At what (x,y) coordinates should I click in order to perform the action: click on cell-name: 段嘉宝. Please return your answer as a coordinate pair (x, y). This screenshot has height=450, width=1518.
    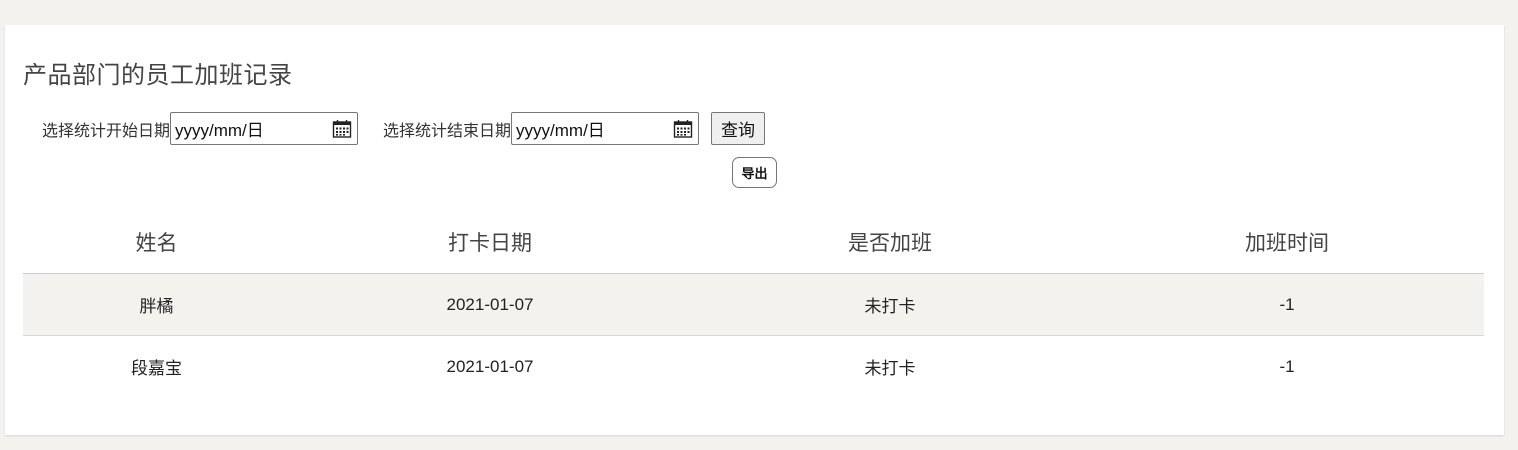
    Looking at the image, I should click on (156, 369).